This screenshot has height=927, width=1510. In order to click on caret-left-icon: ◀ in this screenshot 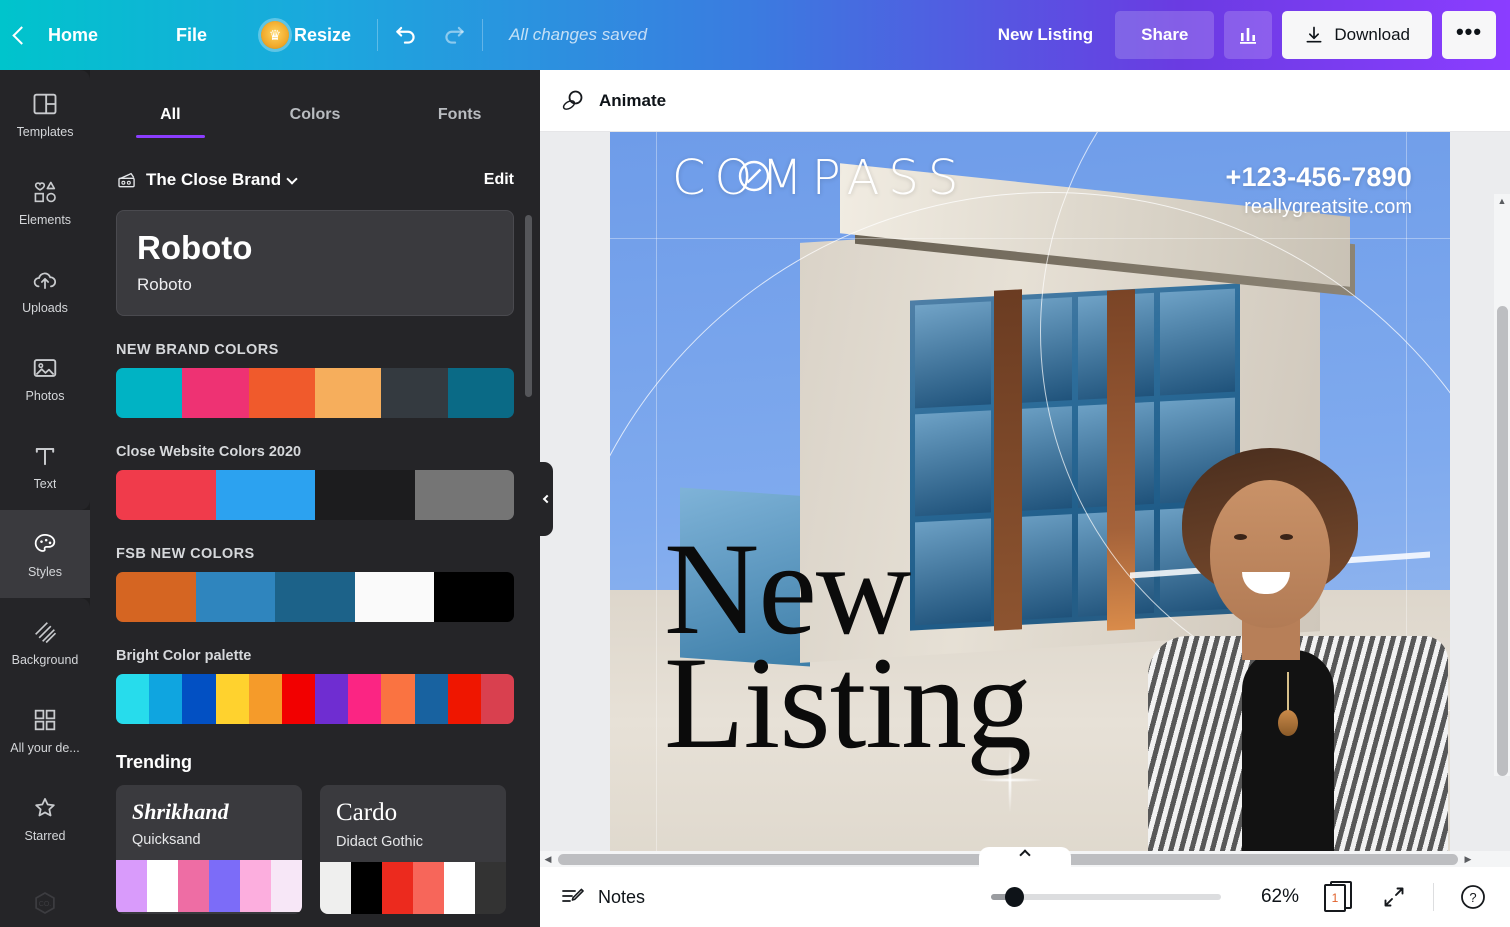, I will do `click(548, 859)`.